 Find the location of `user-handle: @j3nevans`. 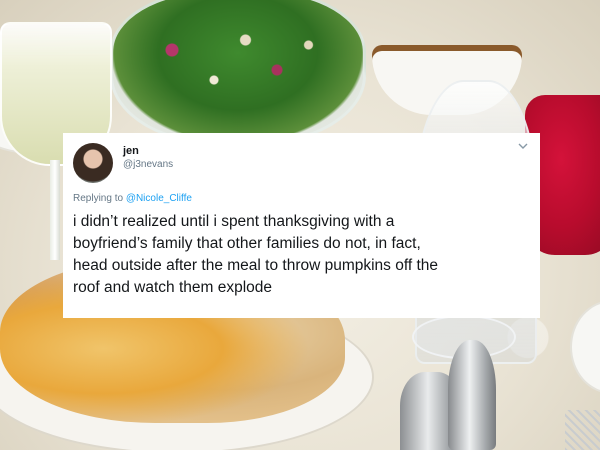

user-handle: @j3nevans is located at coordinates (148, 164).